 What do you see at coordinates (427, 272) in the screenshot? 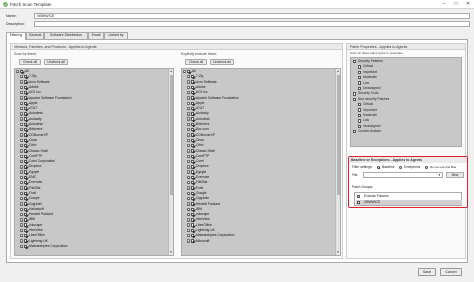
I see `save-button: Save` at bounding box center [427, 272].